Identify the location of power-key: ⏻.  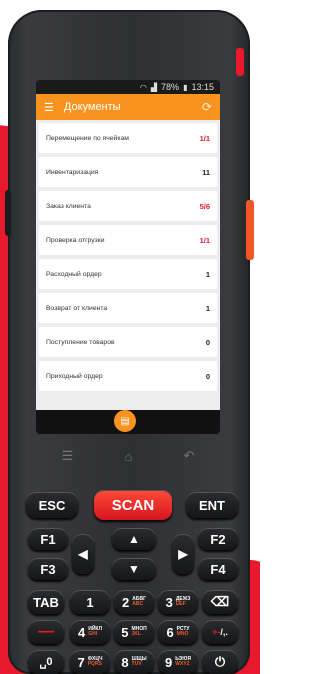
(220, 662).